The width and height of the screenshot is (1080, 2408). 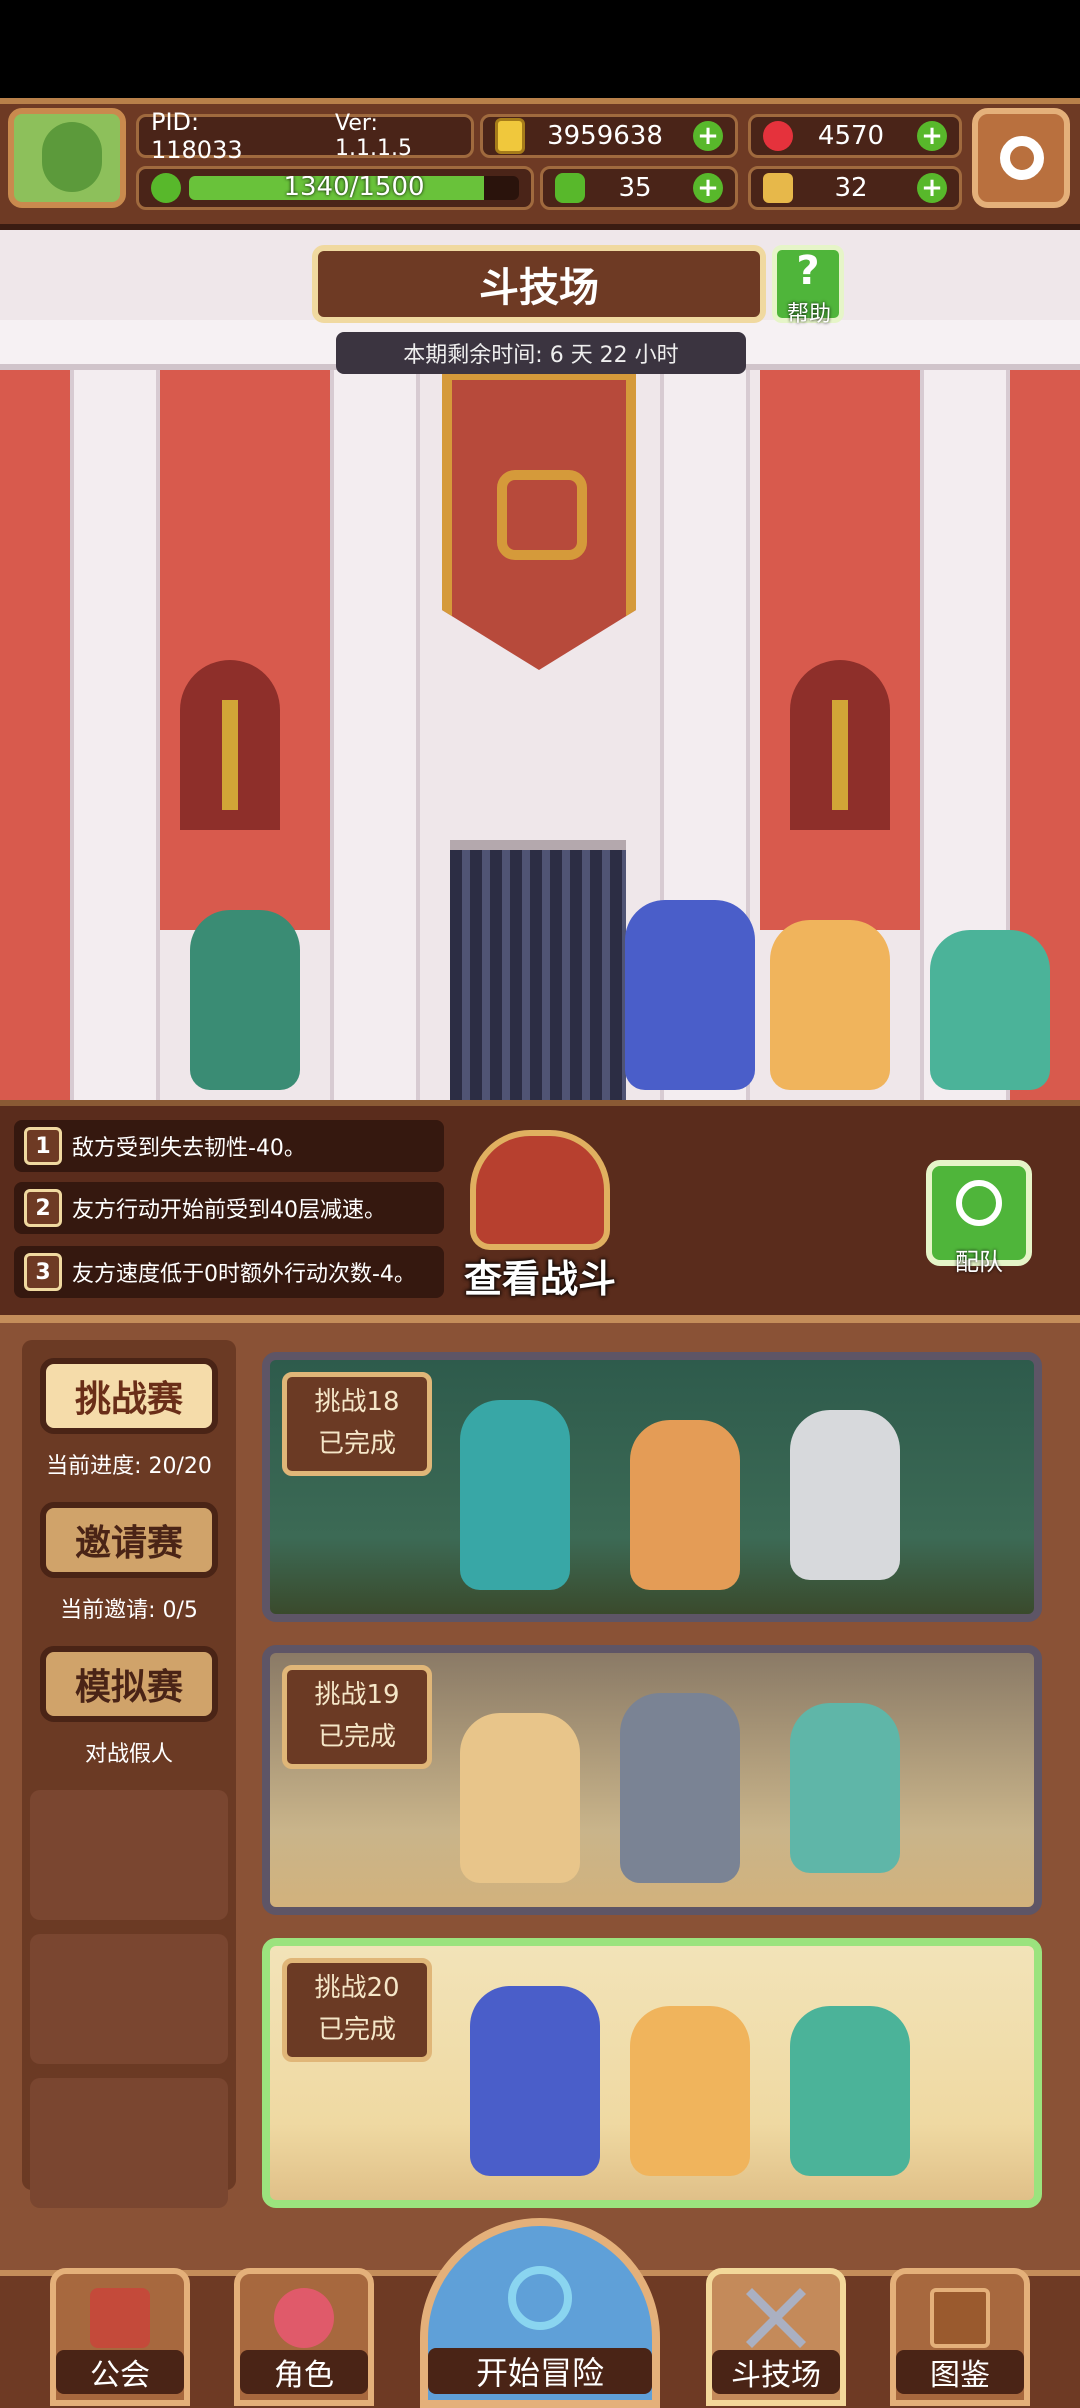 I want to click on book-icon, so click(x=960, y=2318).